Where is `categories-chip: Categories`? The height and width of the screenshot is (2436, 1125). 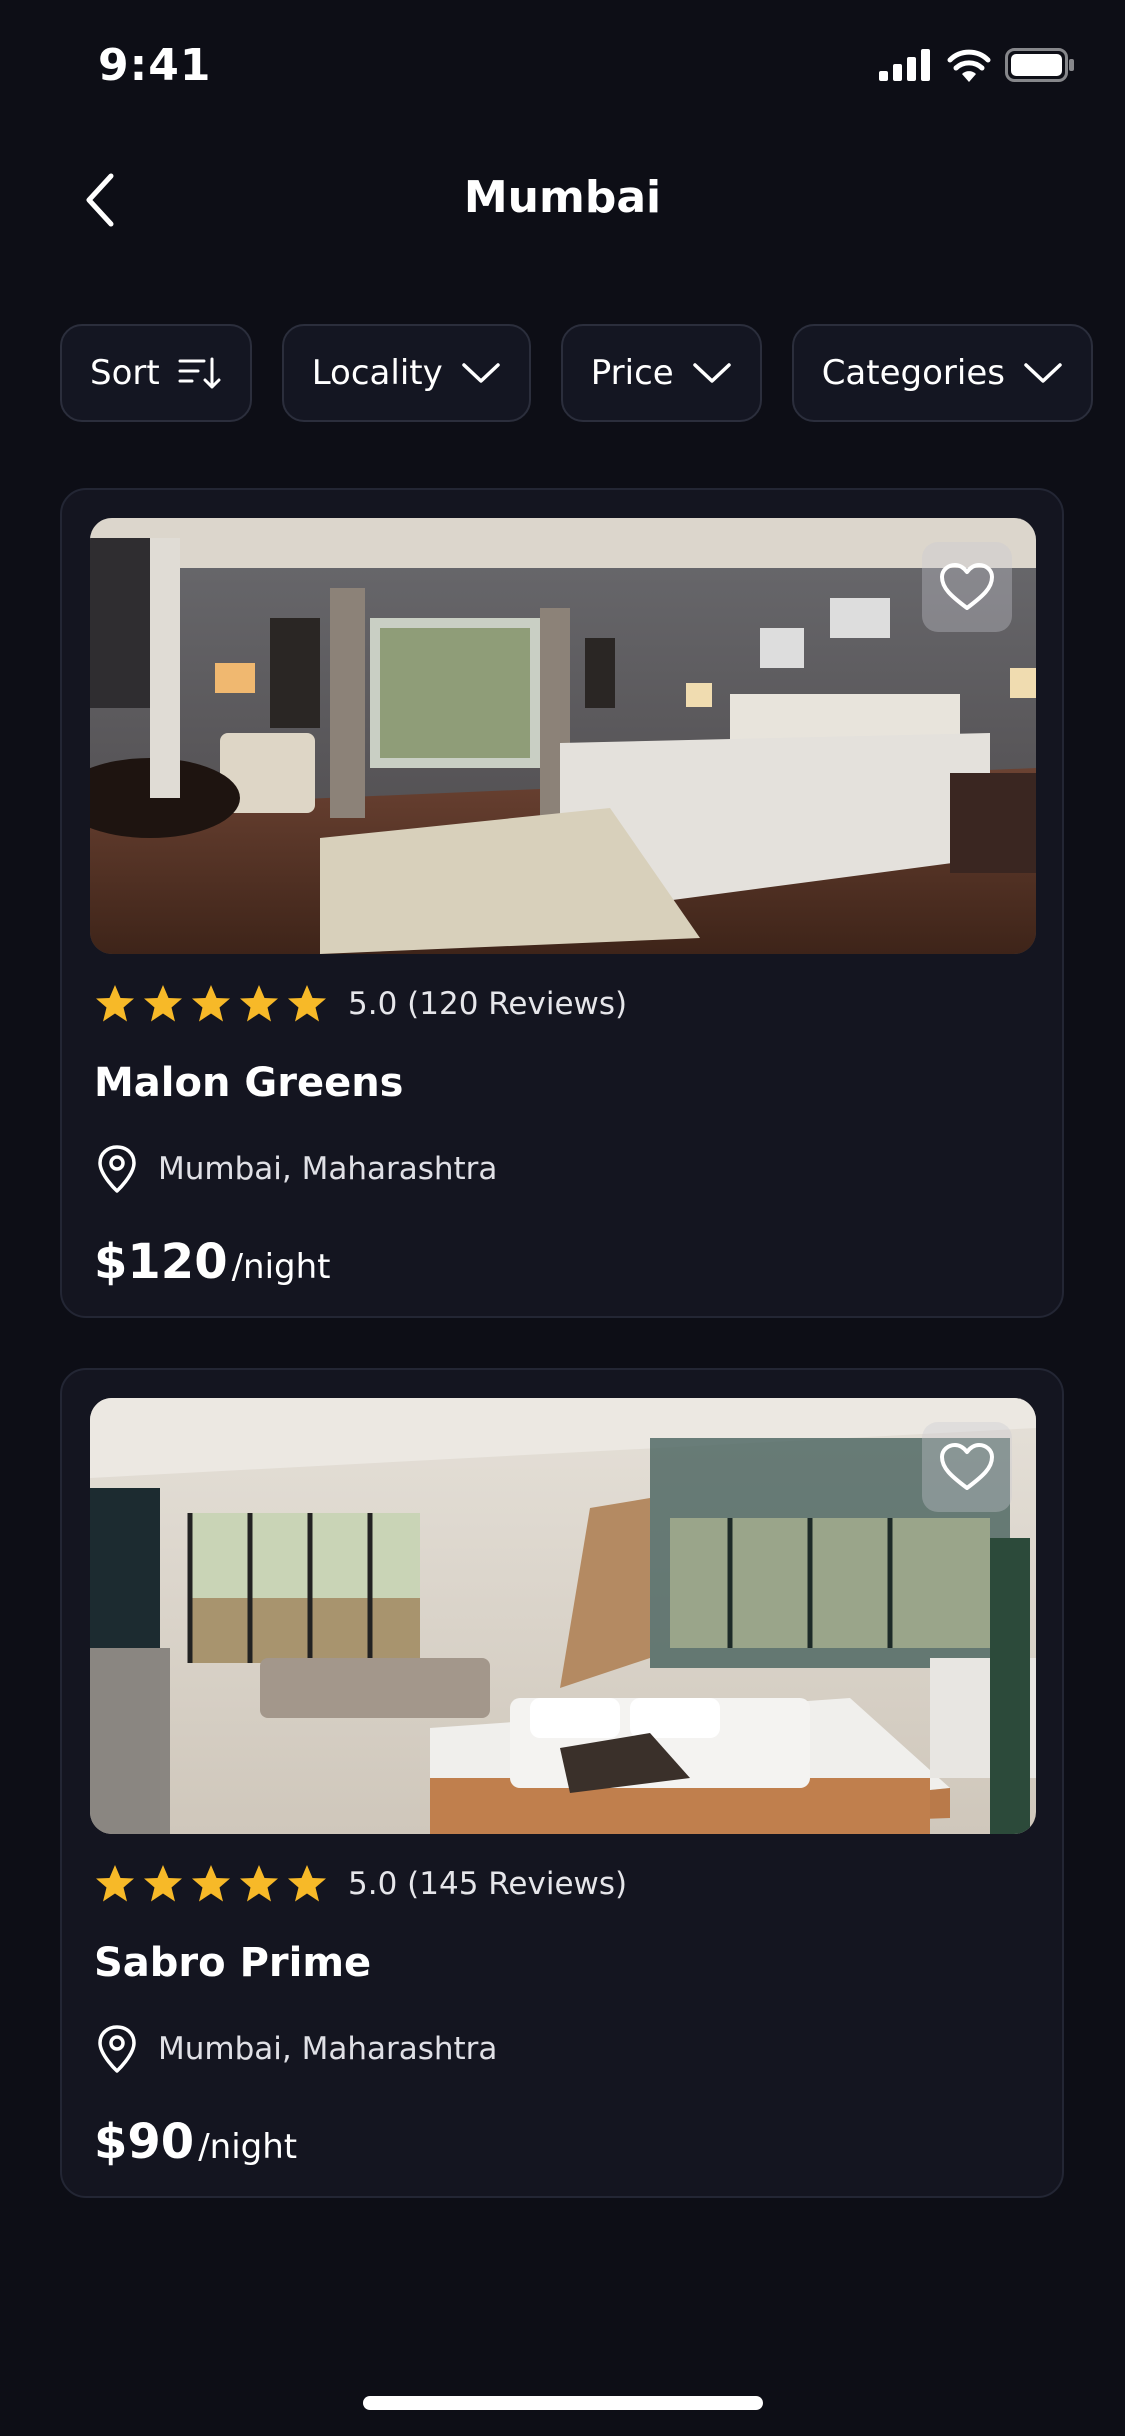
categories-chip: Categories is located at coordinates (942, 373).